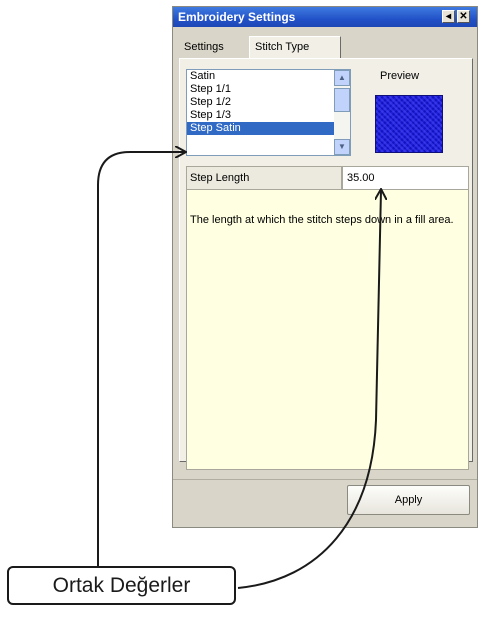 This screenshot has height=617, width=478. I want to click on tab-stitch-type: Stitch Type, so click(295, 47).